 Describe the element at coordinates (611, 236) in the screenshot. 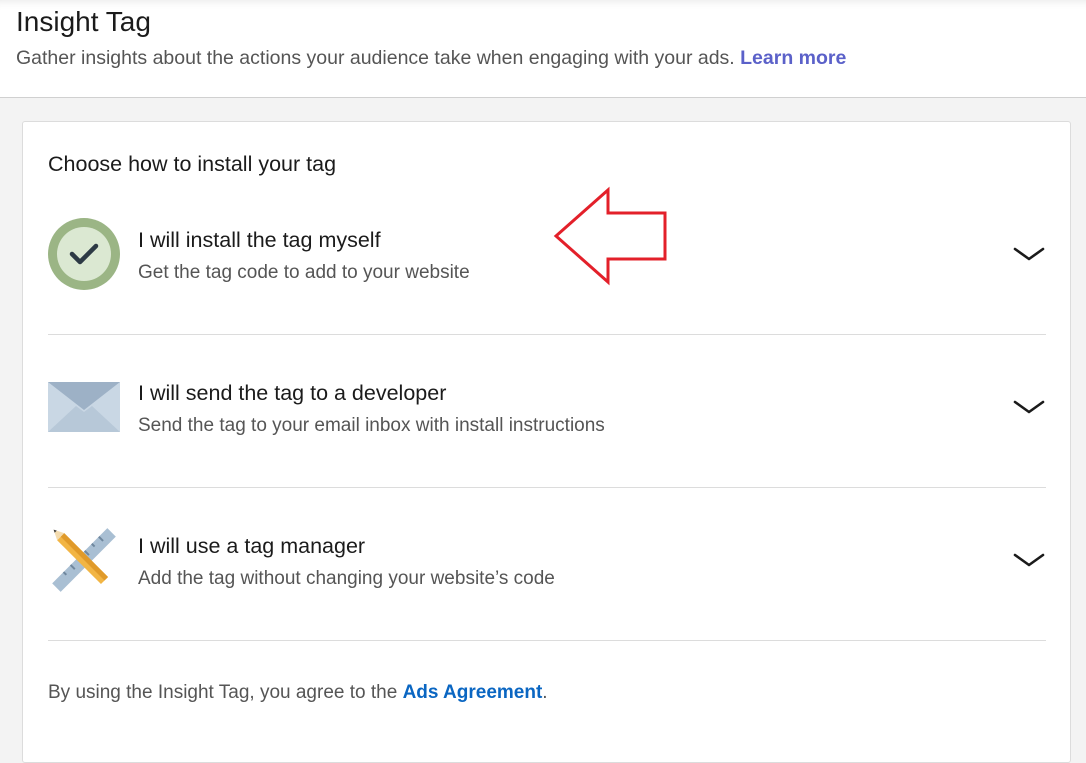

I see `annotation-arrow-icon` at that location.